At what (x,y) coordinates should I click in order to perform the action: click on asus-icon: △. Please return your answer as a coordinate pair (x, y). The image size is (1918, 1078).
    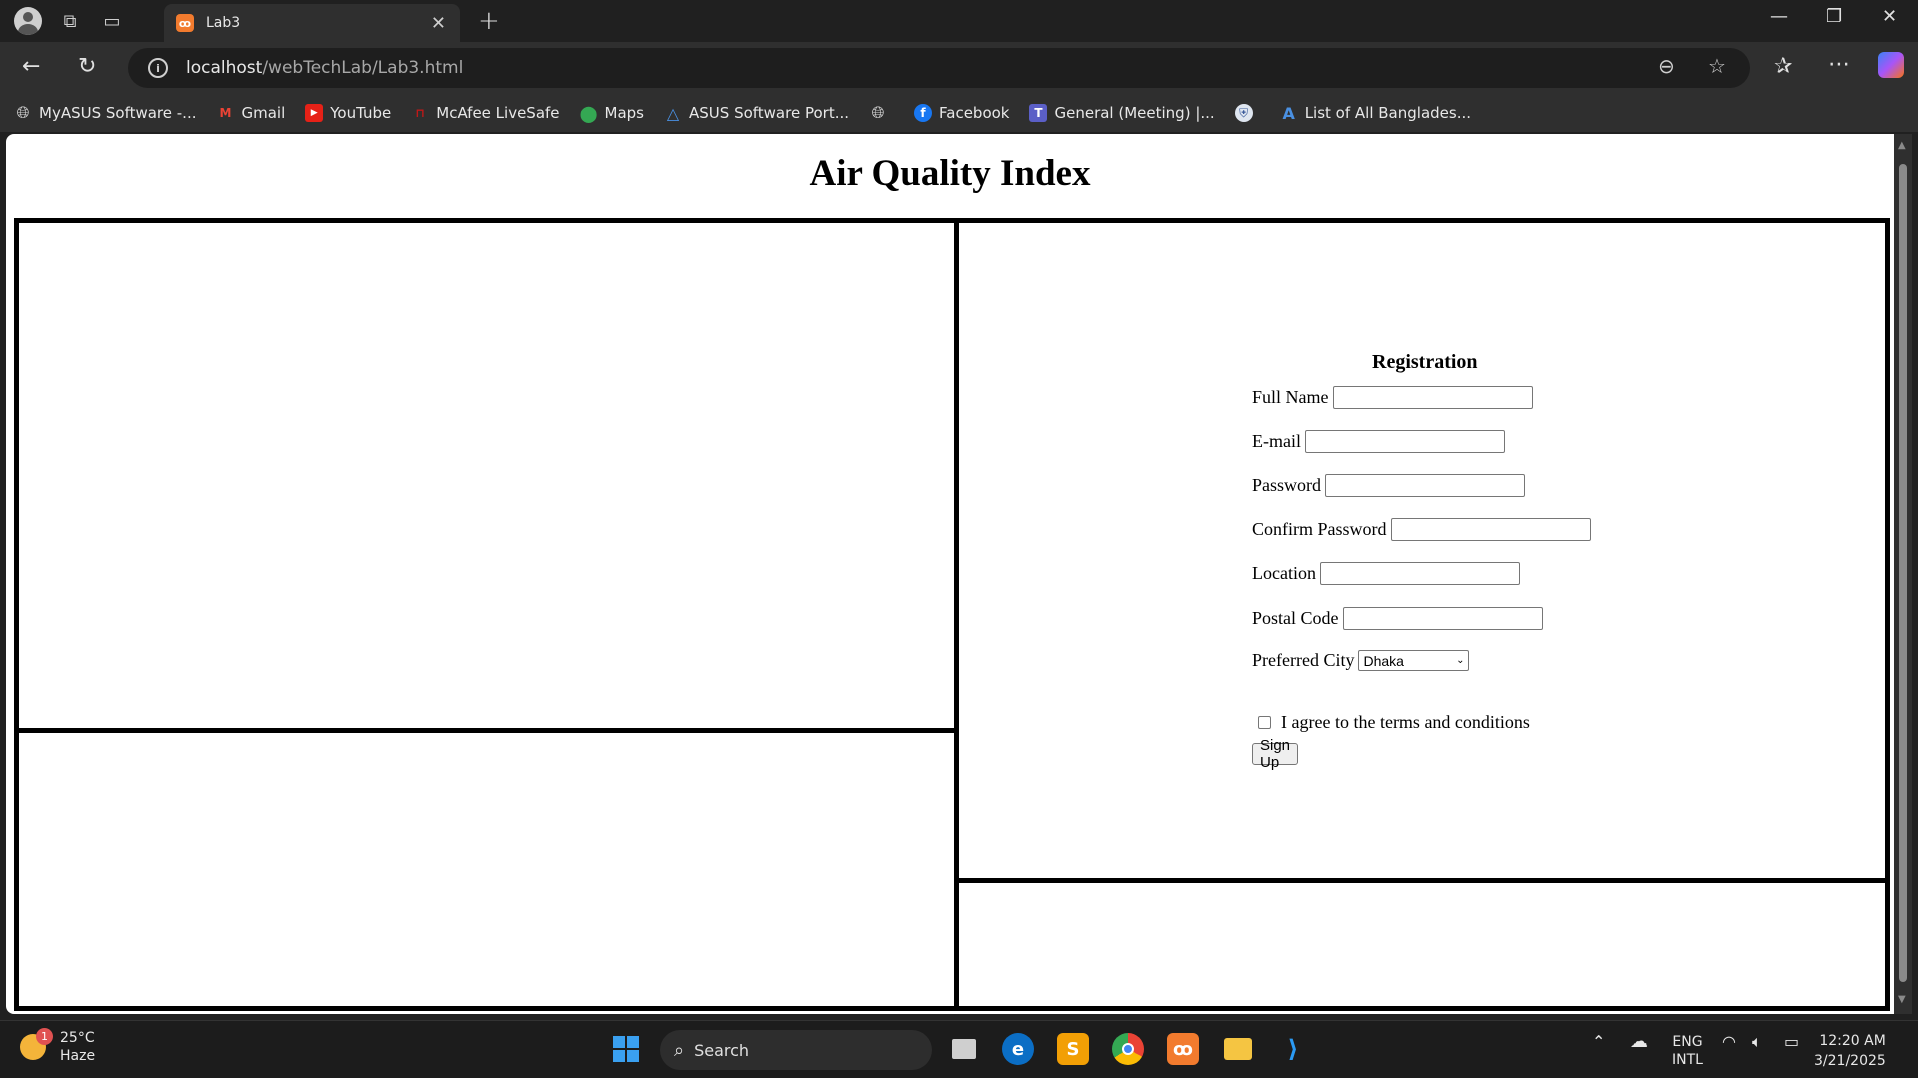
    Looking at the image, I should click on (673, 113).